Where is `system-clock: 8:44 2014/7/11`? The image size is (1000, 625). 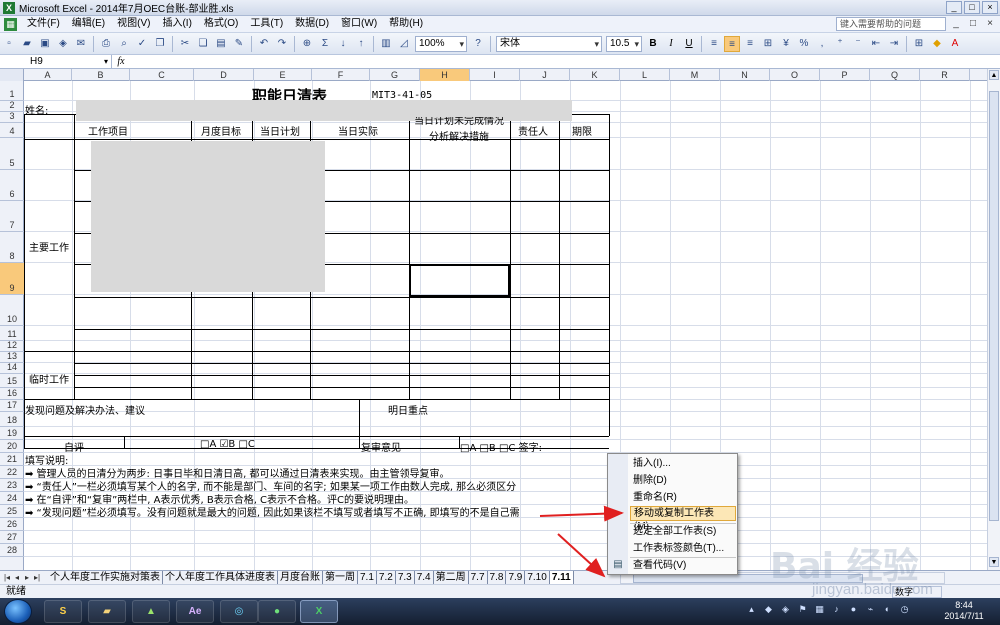
system-clock: 8:44 2014/7/11 is located at coordinates (964, 611).